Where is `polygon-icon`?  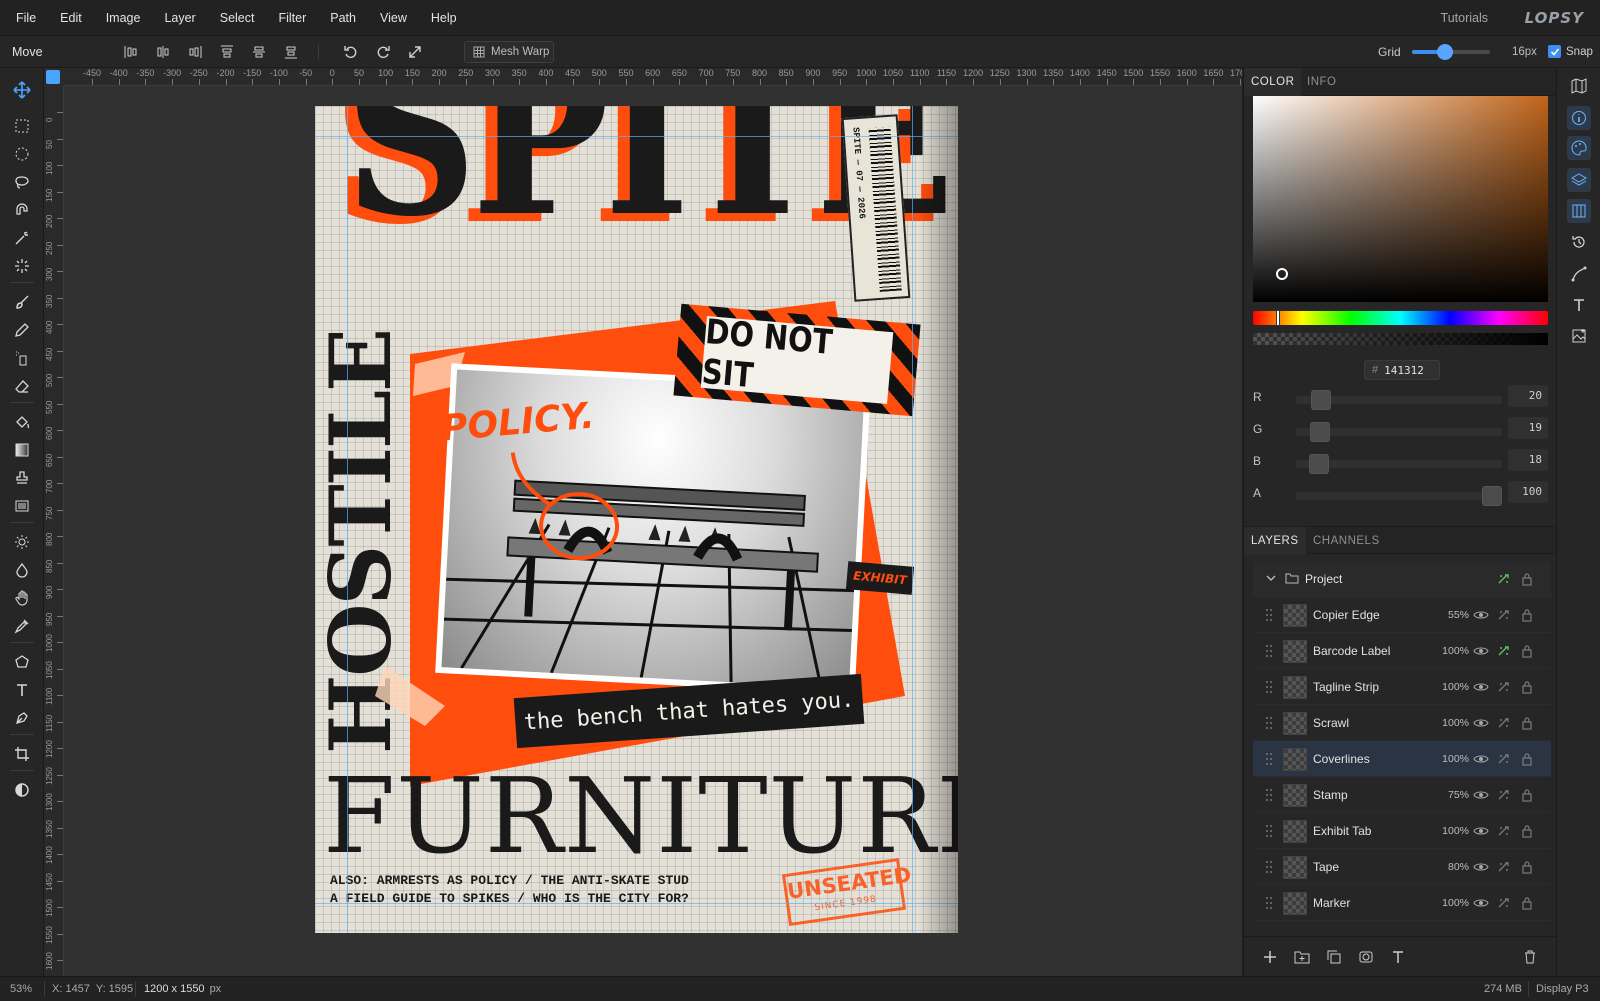 polygon-icon is located at coordinates (22, 662).